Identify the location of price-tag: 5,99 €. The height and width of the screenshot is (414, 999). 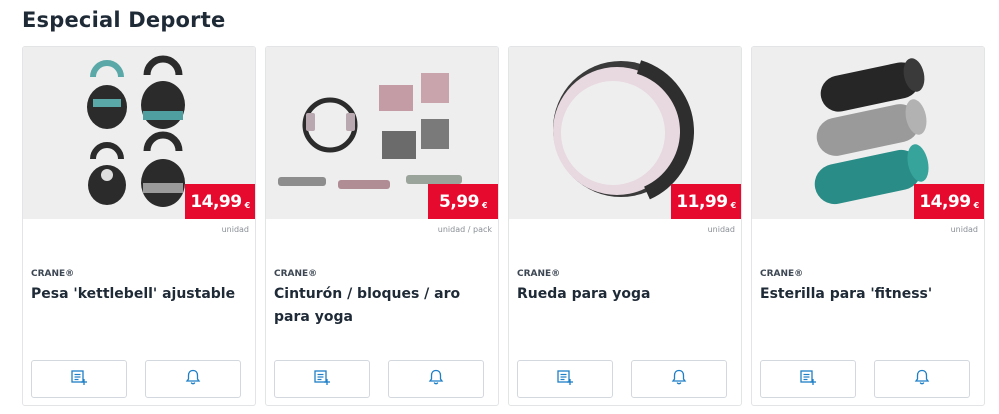
(463, 201).